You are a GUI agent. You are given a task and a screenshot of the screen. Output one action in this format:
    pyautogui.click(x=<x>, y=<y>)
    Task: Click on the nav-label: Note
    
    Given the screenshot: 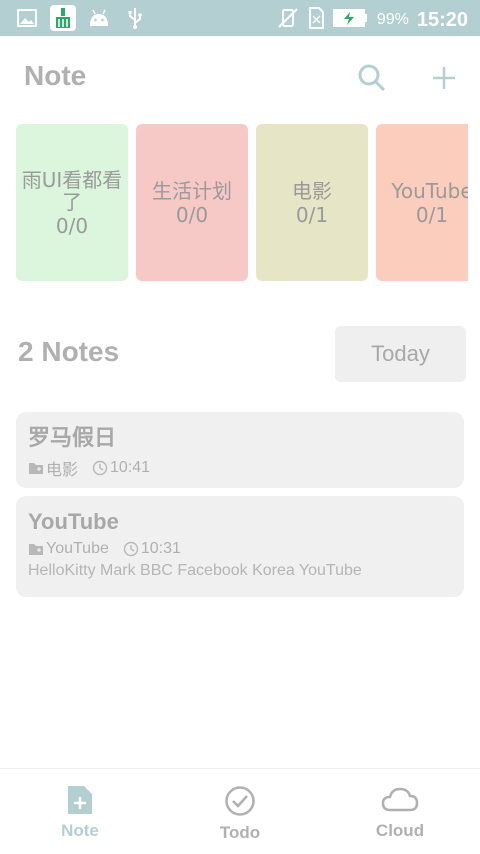 What is the action you would take?
    pyautogui.click(x=80, y=830)
    